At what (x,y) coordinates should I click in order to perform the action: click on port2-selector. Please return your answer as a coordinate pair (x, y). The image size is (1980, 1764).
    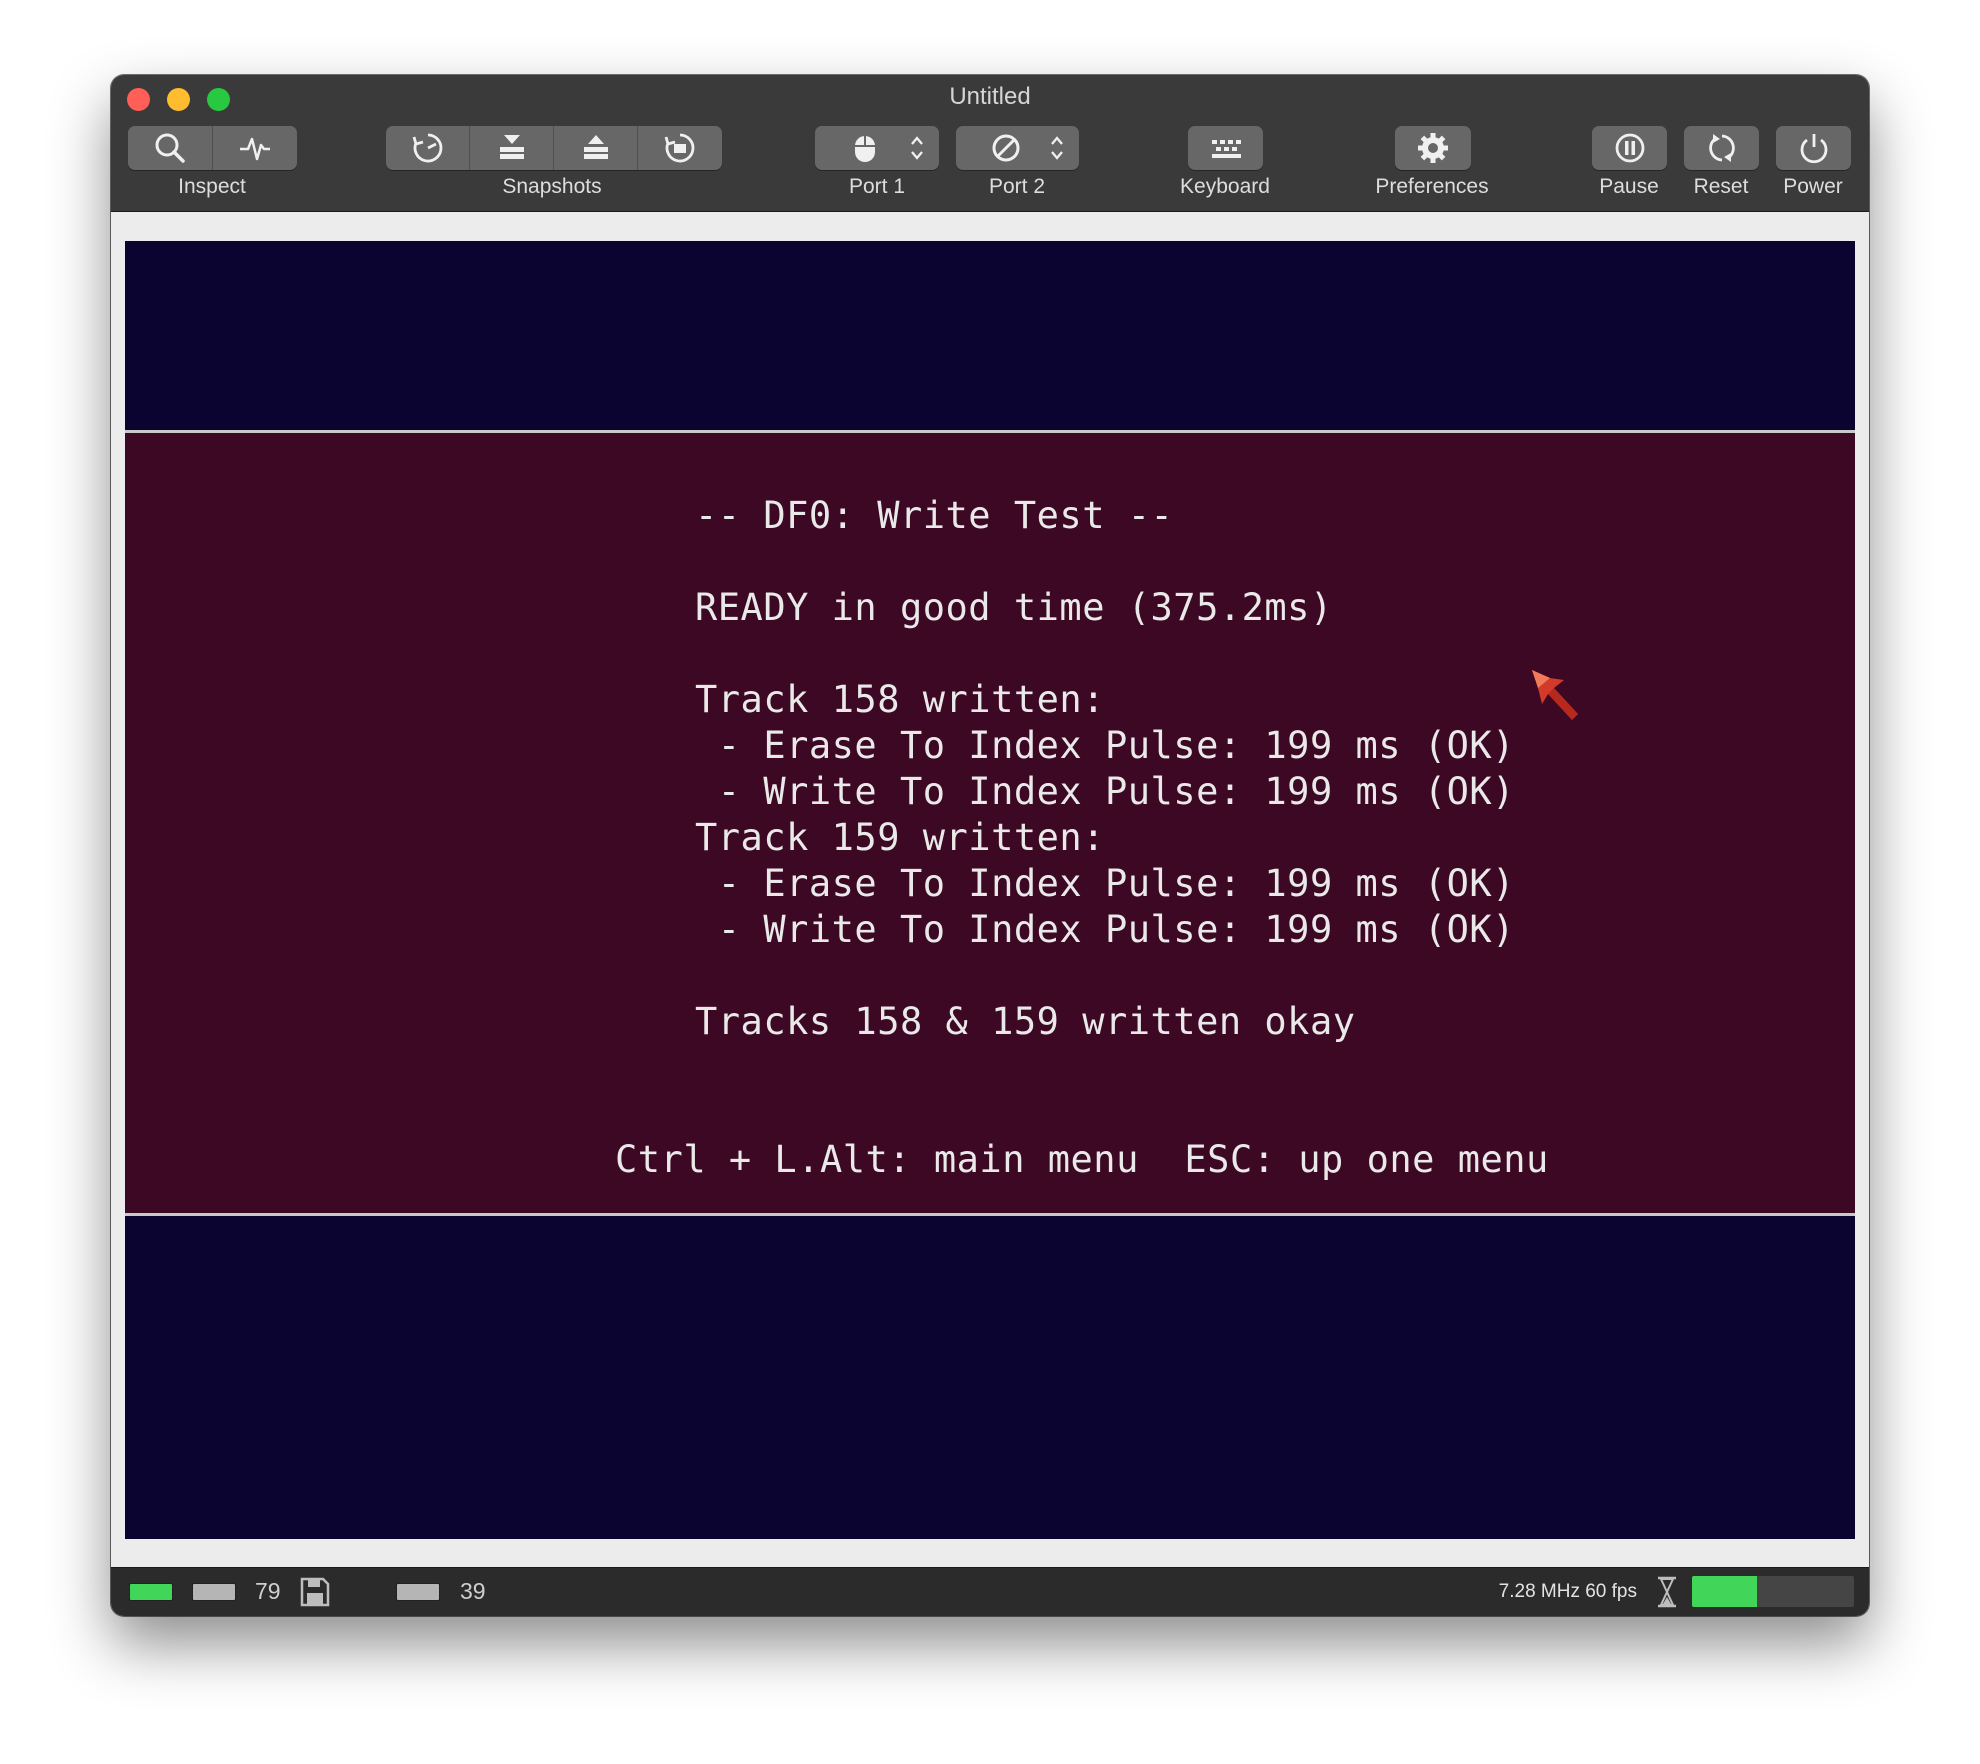
    Looking at the image, I should click on (1017, 148).